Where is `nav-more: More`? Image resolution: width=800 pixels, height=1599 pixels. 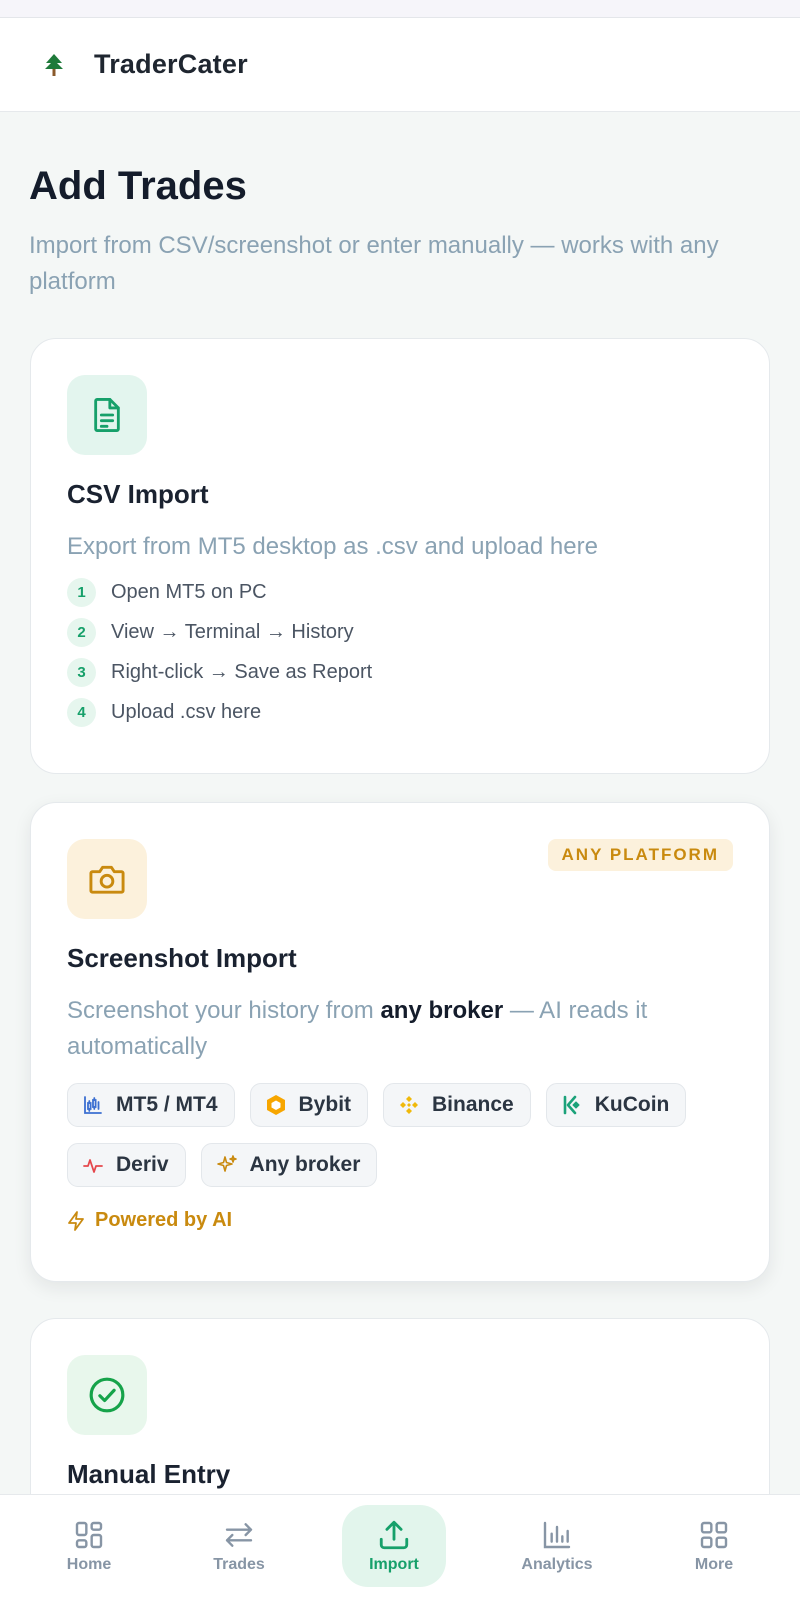
nav-more: More is located at coordinates (714, 1546).